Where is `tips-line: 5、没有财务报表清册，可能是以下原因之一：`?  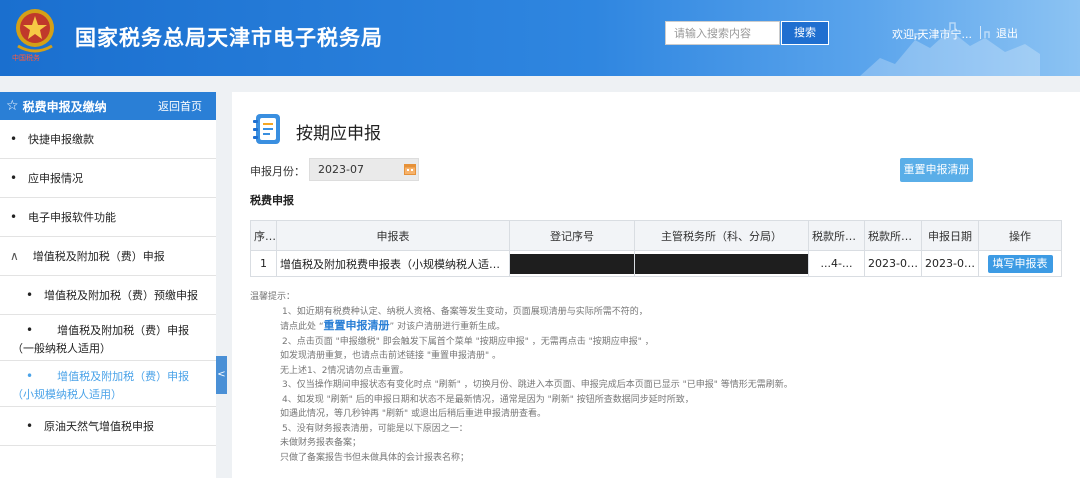 tips-line: 5、没有财务报表清册，可能是以下原因之一： is located at coordinates (375, 428).